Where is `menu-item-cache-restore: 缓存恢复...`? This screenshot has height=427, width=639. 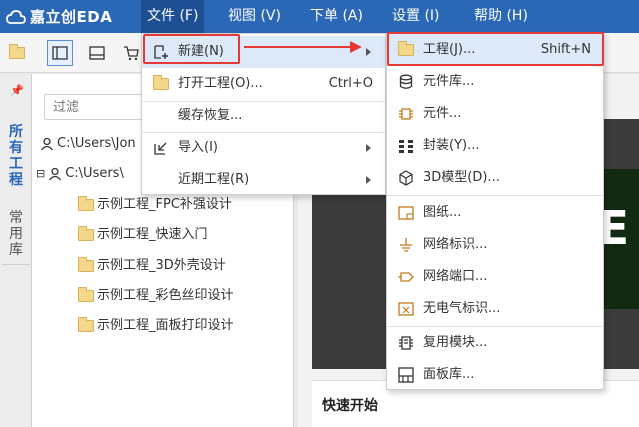
menu-item-cache-restore: 缓存恢复... is located at coordinates (263, 116).